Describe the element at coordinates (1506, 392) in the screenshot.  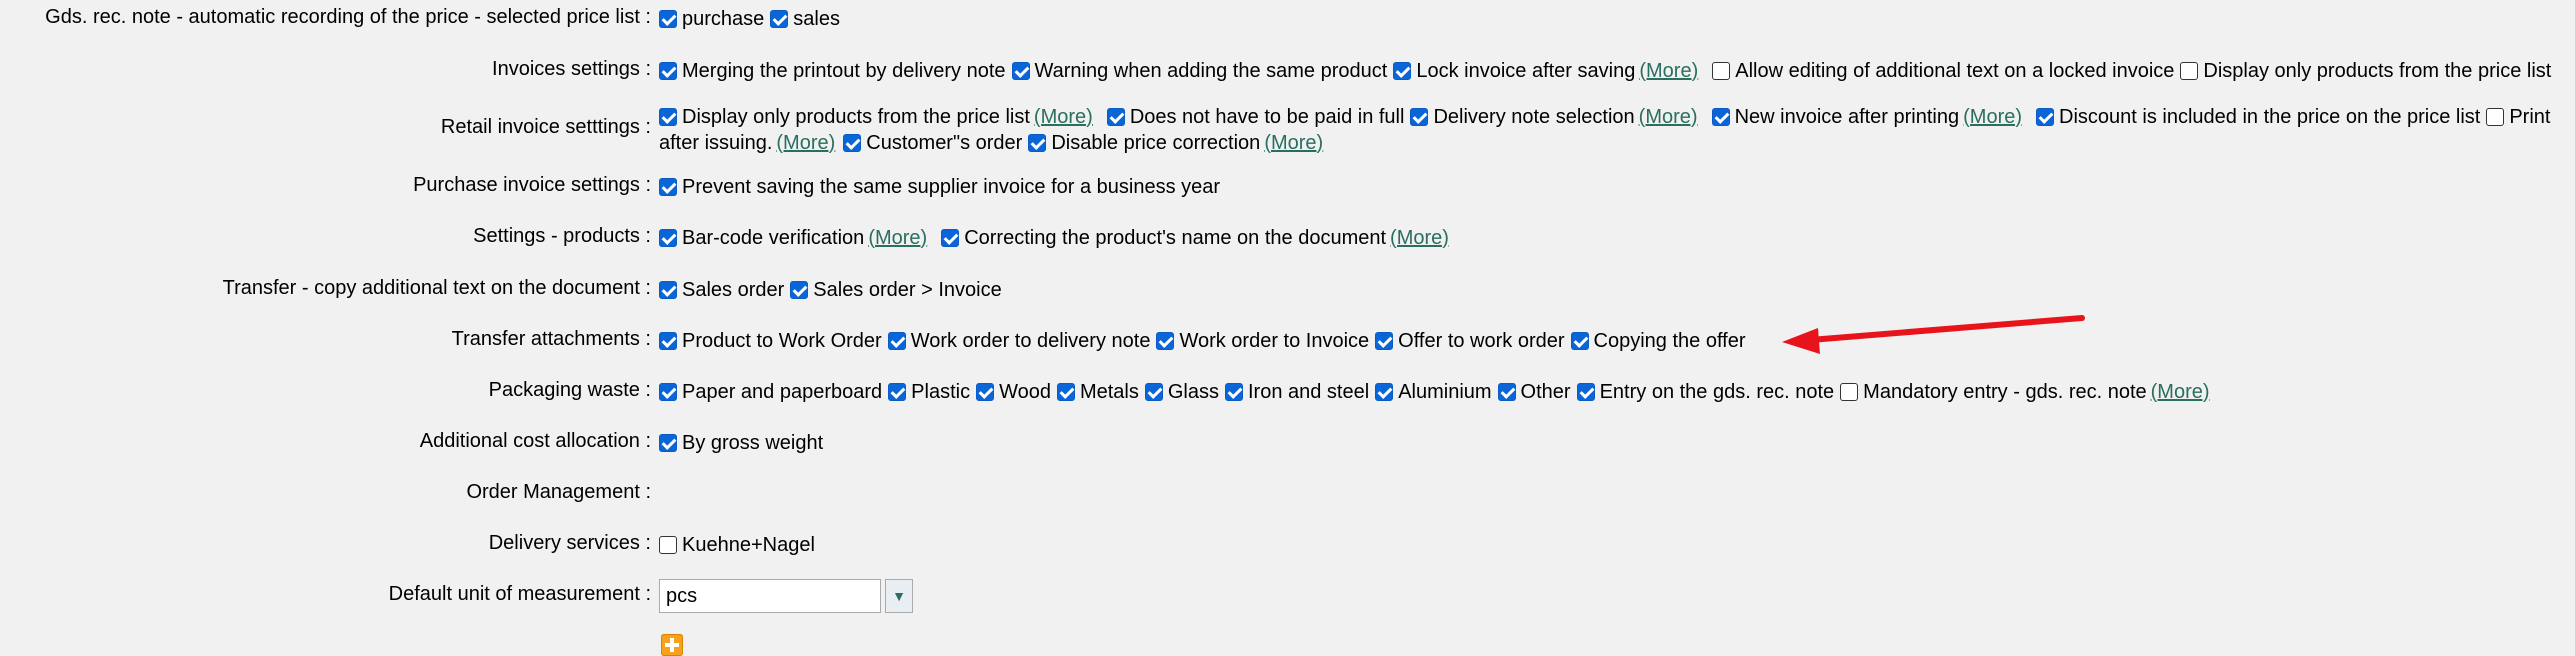
I see `checkbox-other` at that location.